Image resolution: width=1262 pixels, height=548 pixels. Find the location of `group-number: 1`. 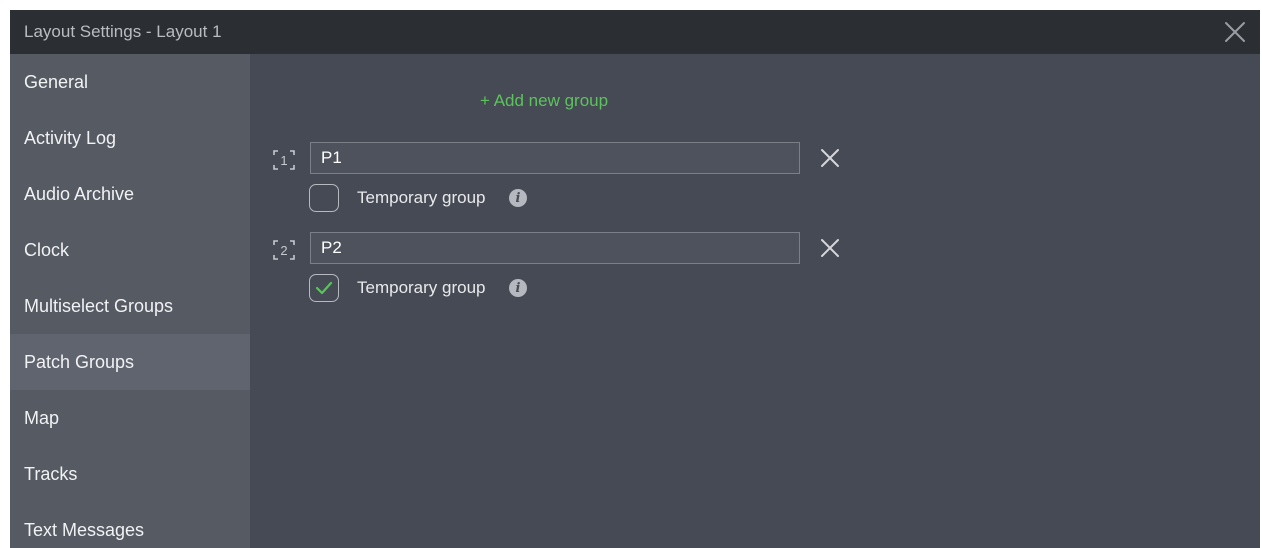

group-number: 1 is located at coordinates (283, 160).